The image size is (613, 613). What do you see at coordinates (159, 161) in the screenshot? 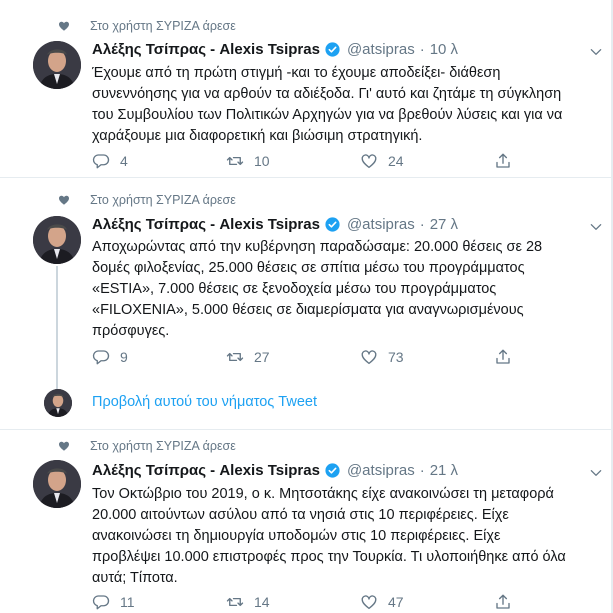
I see `reply-button: 4` at bounding box center [159, 161].